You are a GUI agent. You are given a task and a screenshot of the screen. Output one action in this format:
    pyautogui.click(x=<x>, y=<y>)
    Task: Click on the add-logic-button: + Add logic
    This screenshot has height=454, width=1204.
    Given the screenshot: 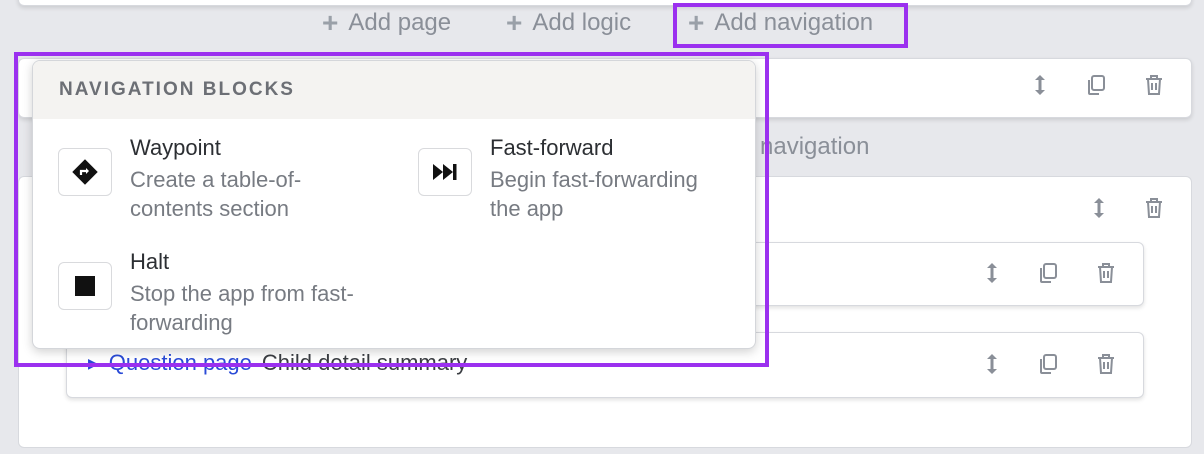 What is the action you would take?
    pyautogui.click(x=568, y=23)
    